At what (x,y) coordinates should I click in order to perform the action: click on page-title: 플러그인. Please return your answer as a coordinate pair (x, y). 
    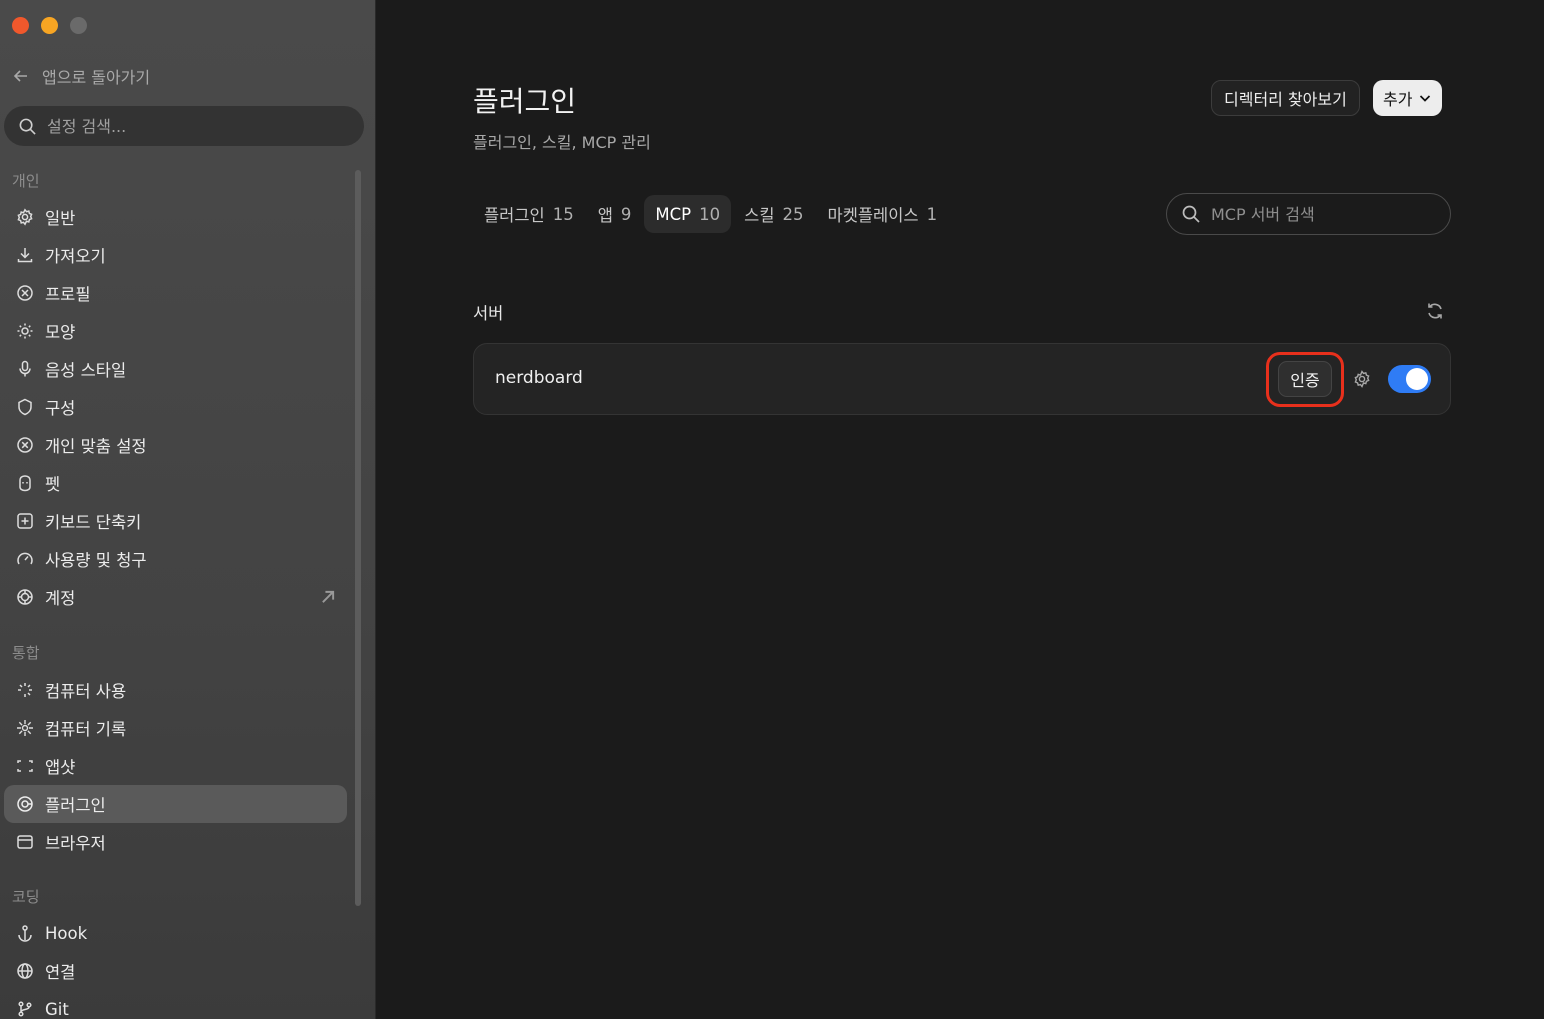
    Looking at the image, I should click on (525, 101).